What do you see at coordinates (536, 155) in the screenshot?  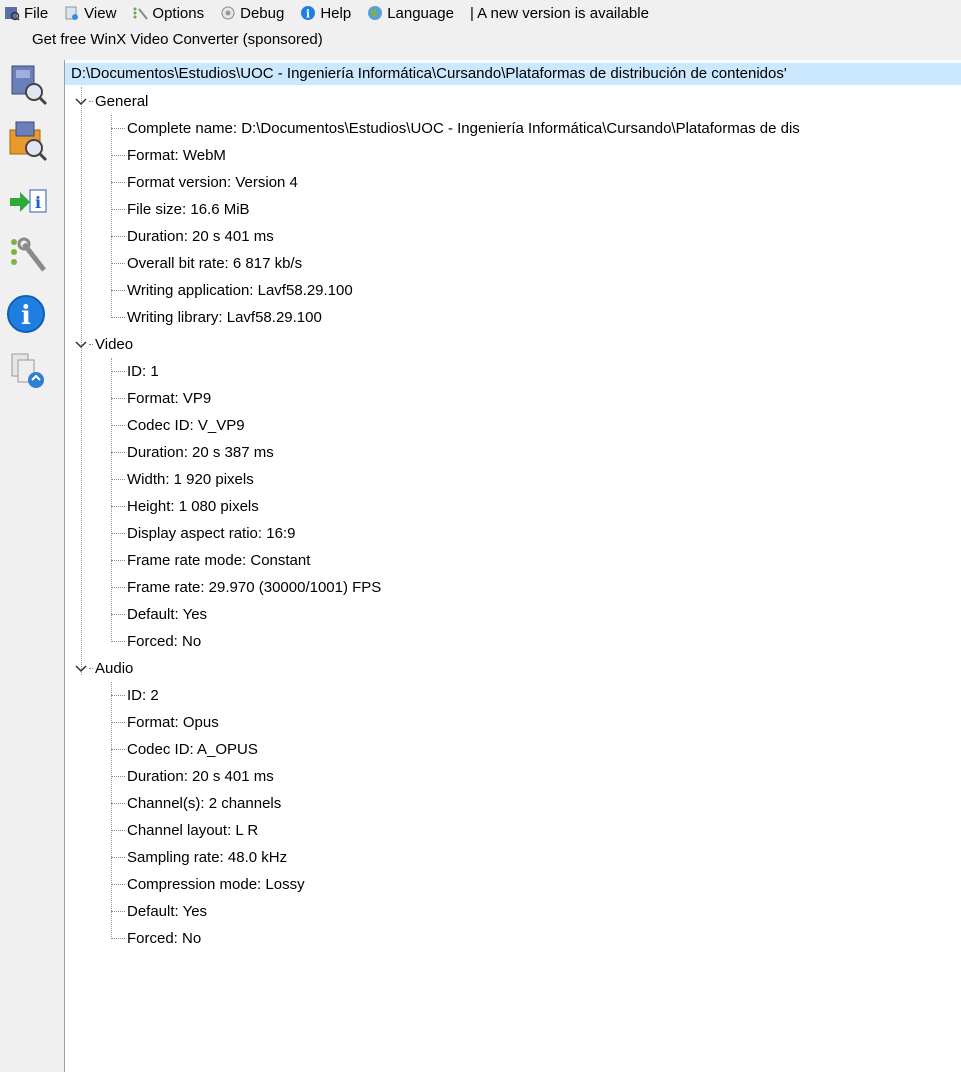 I see `tree-item: Format: WebM` at bounding box center [536, 155].